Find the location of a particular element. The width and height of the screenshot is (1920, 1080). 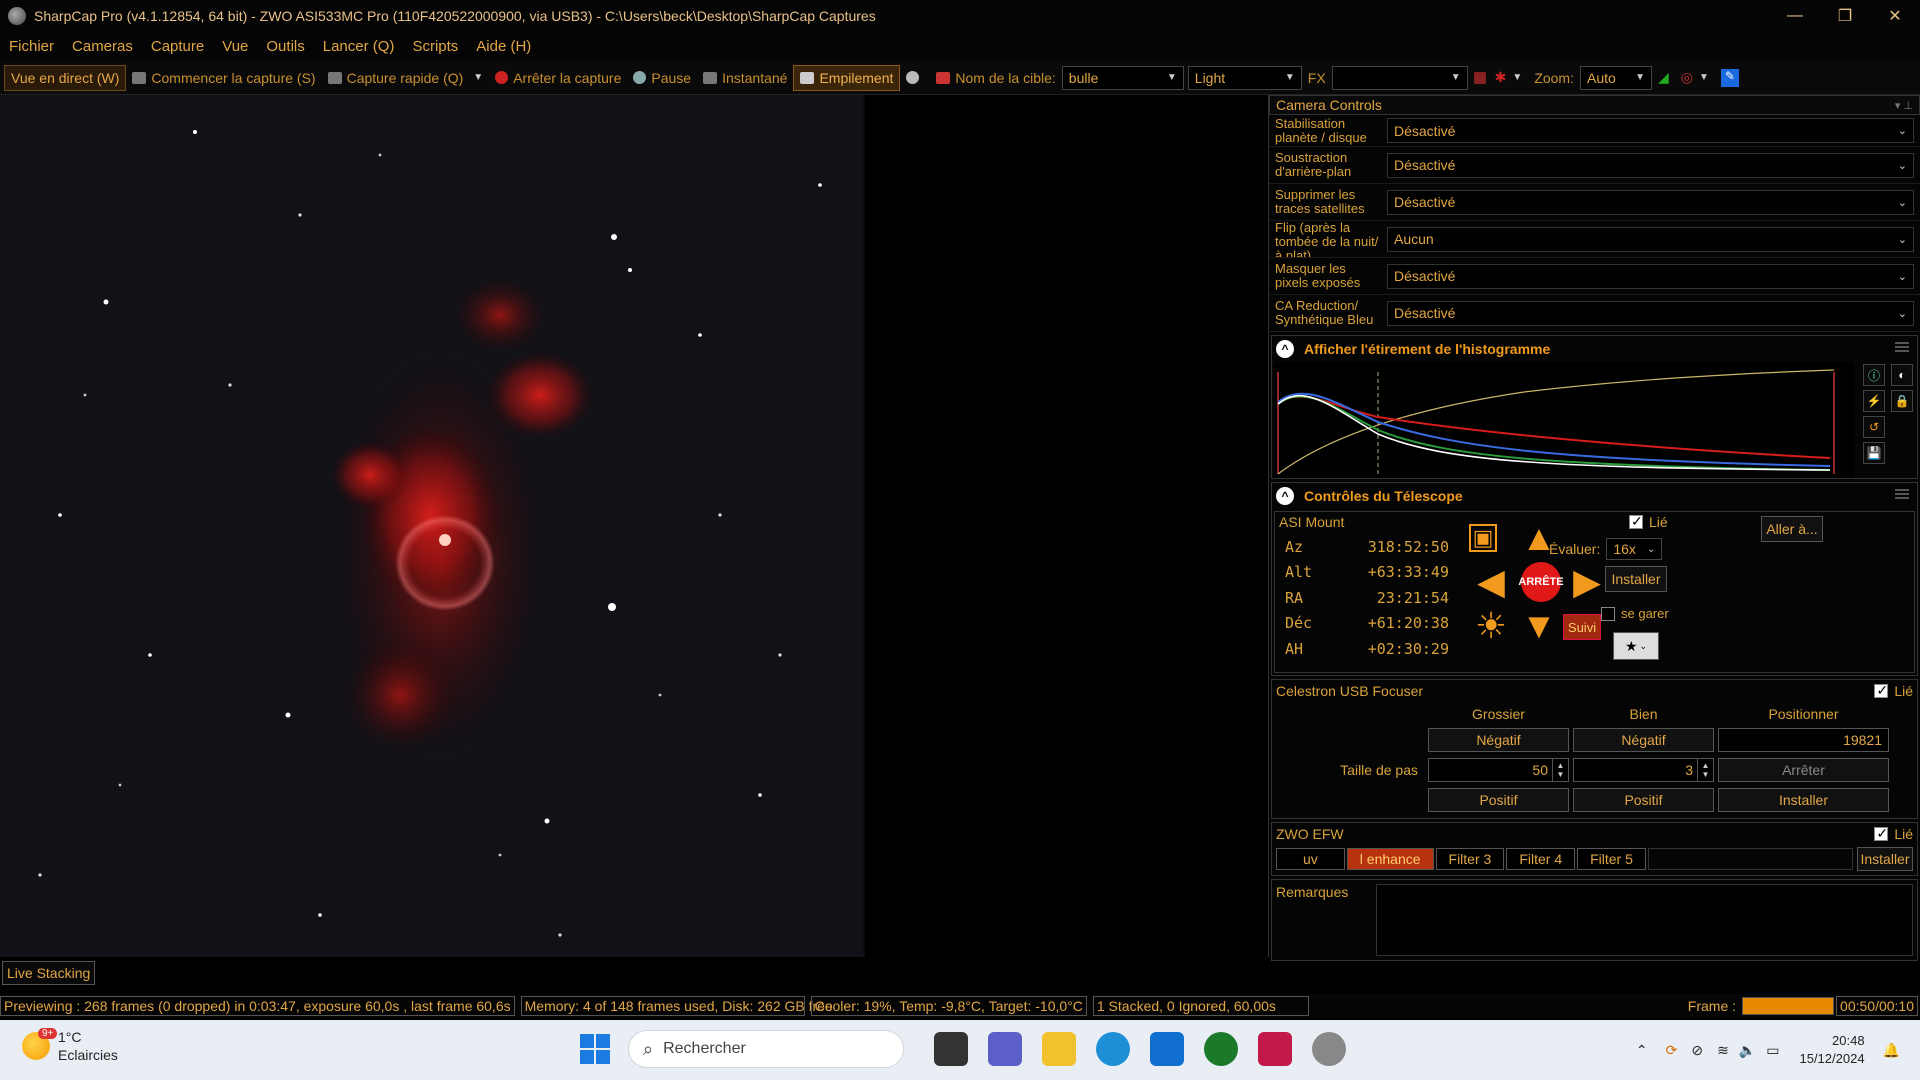

filter-tab-5: Filter 5 is located at coordinates (1611, 859).